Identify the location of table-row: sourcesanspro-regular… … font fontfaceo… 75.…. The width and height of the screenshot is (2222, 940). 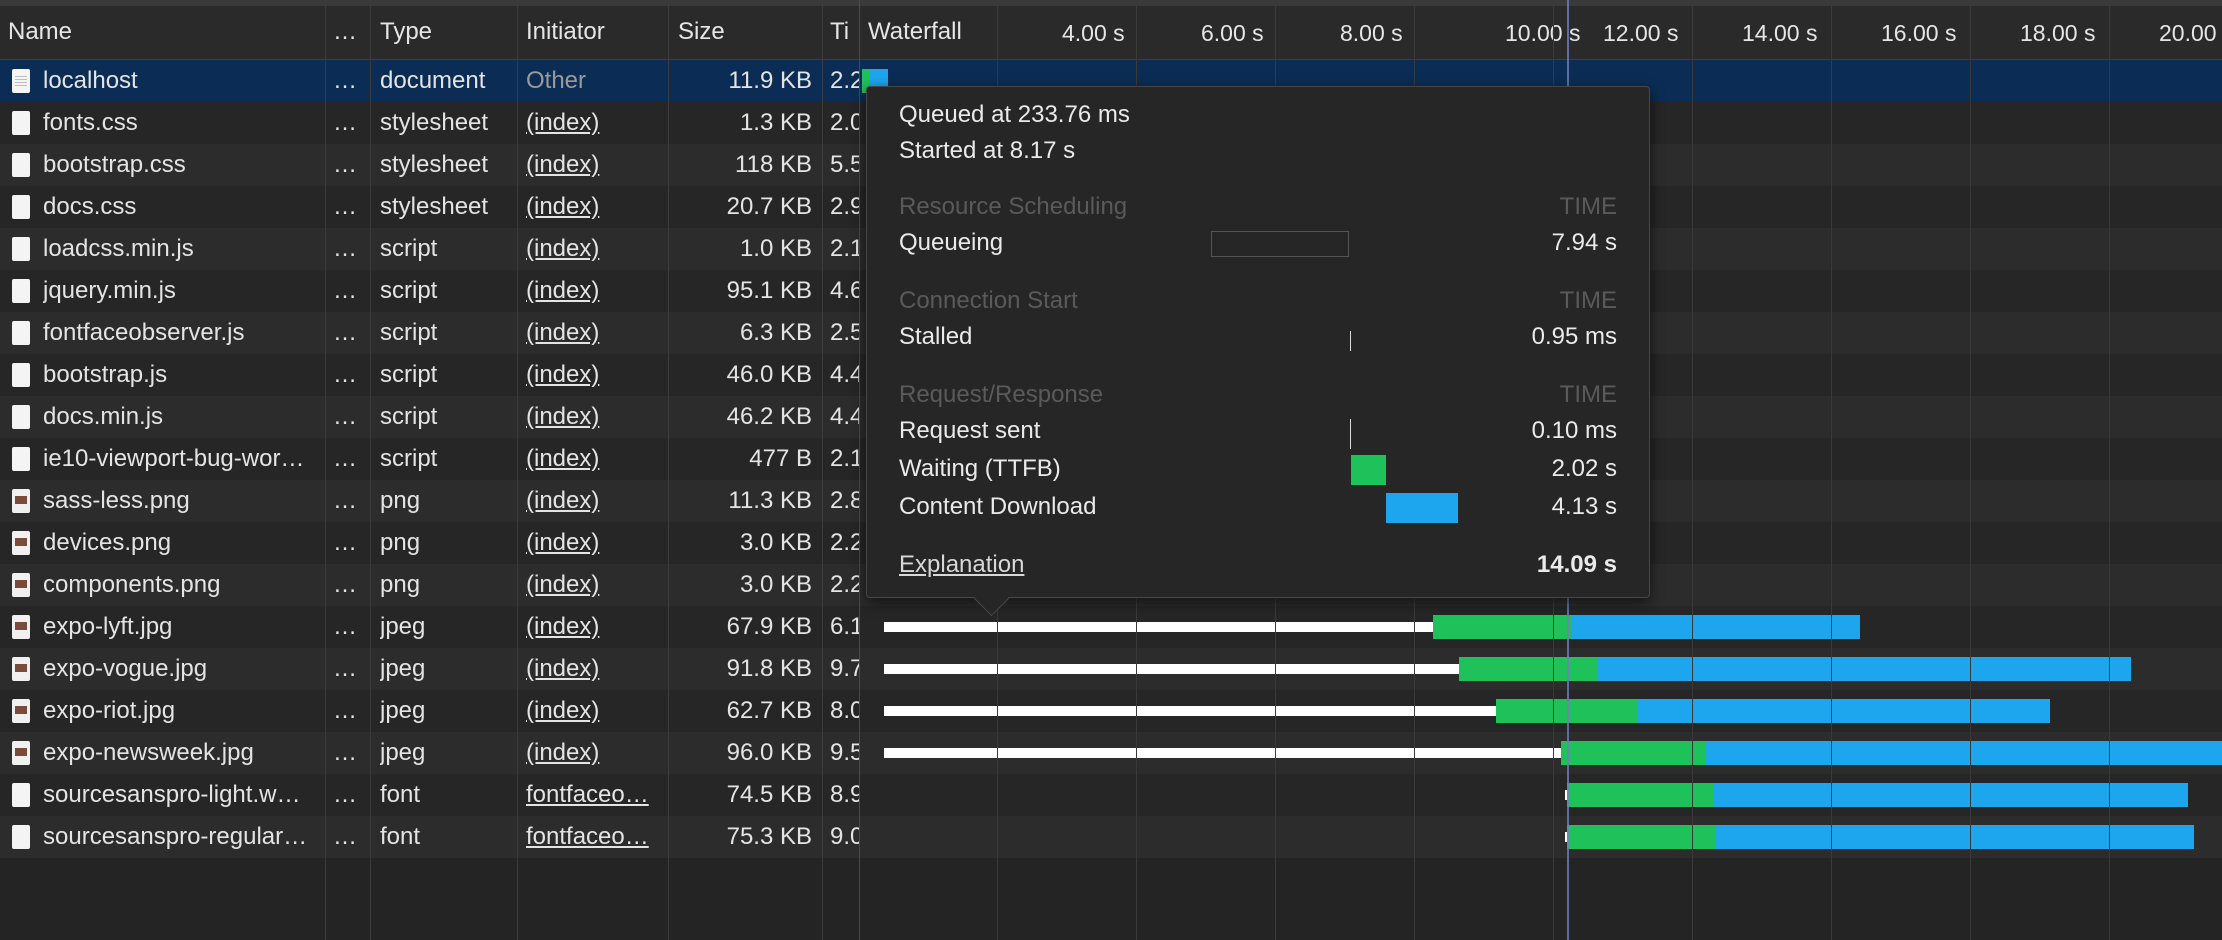
(1111, 837).